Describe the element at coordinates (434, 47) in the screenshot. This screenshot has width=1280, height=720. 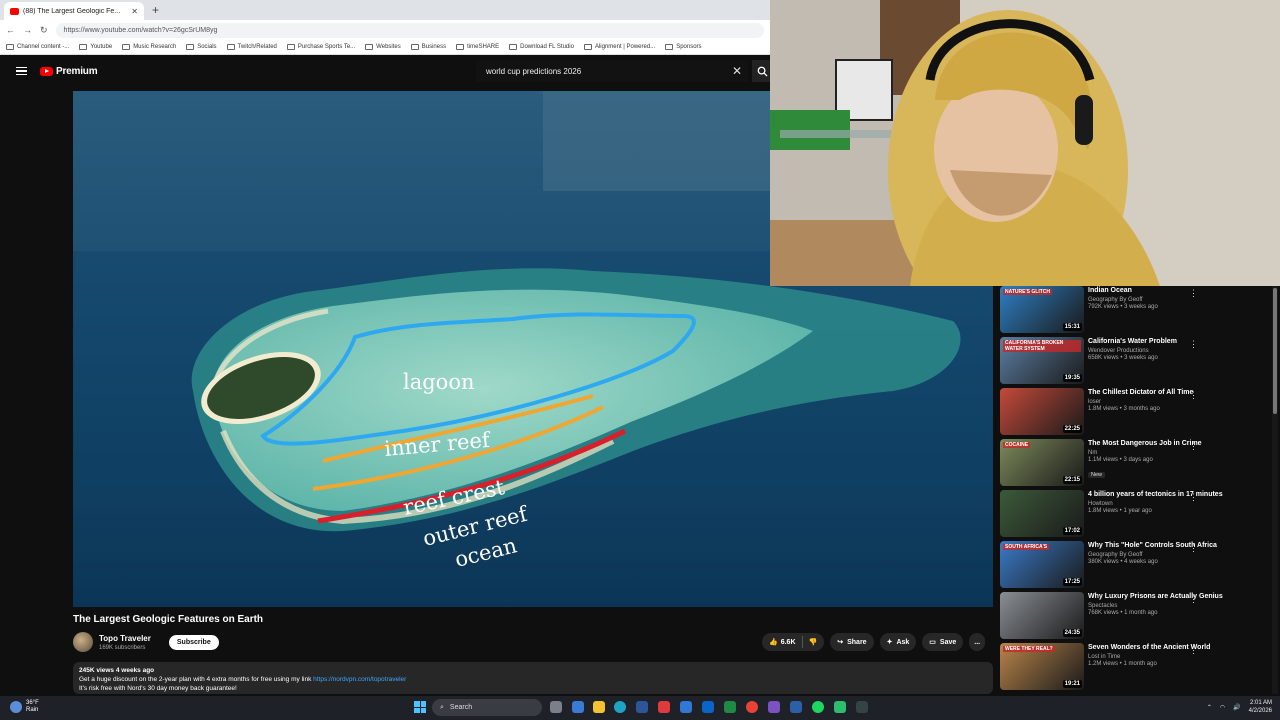
I see `bookmark-label: Business` at that location.